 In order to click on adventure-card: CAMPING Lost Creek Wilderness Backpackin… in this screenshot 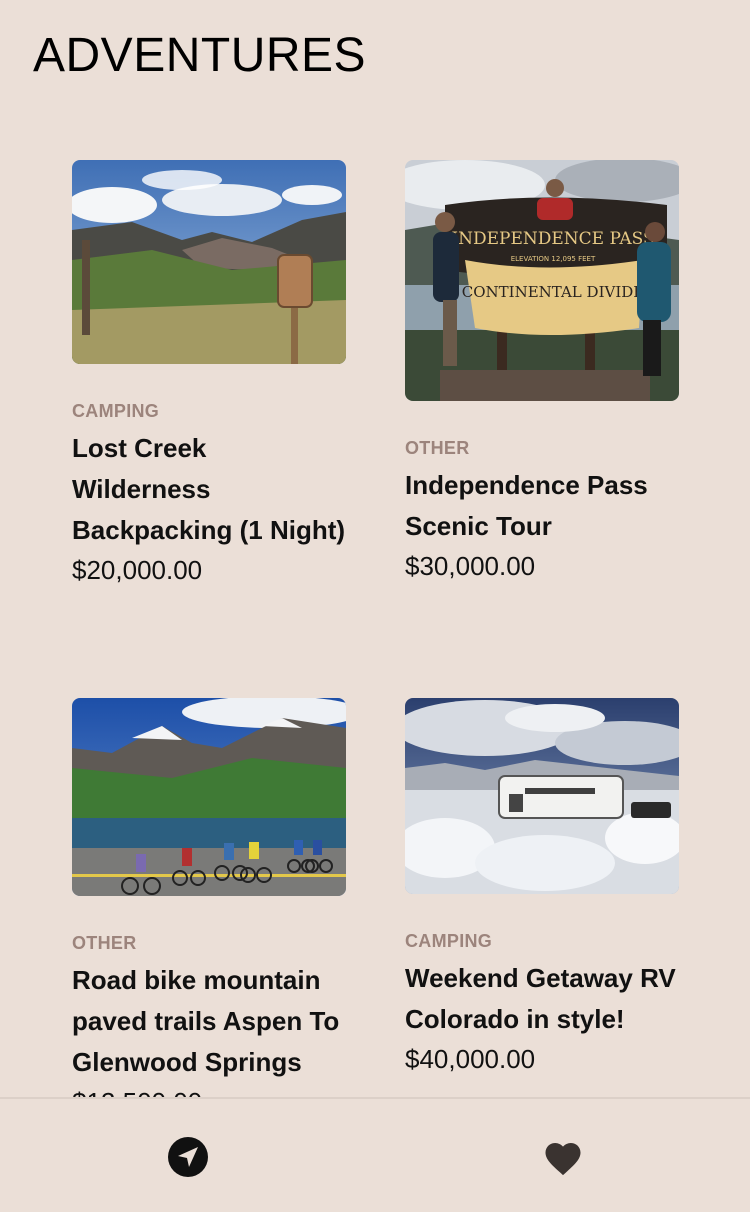, I will do `click(209, 374)`.